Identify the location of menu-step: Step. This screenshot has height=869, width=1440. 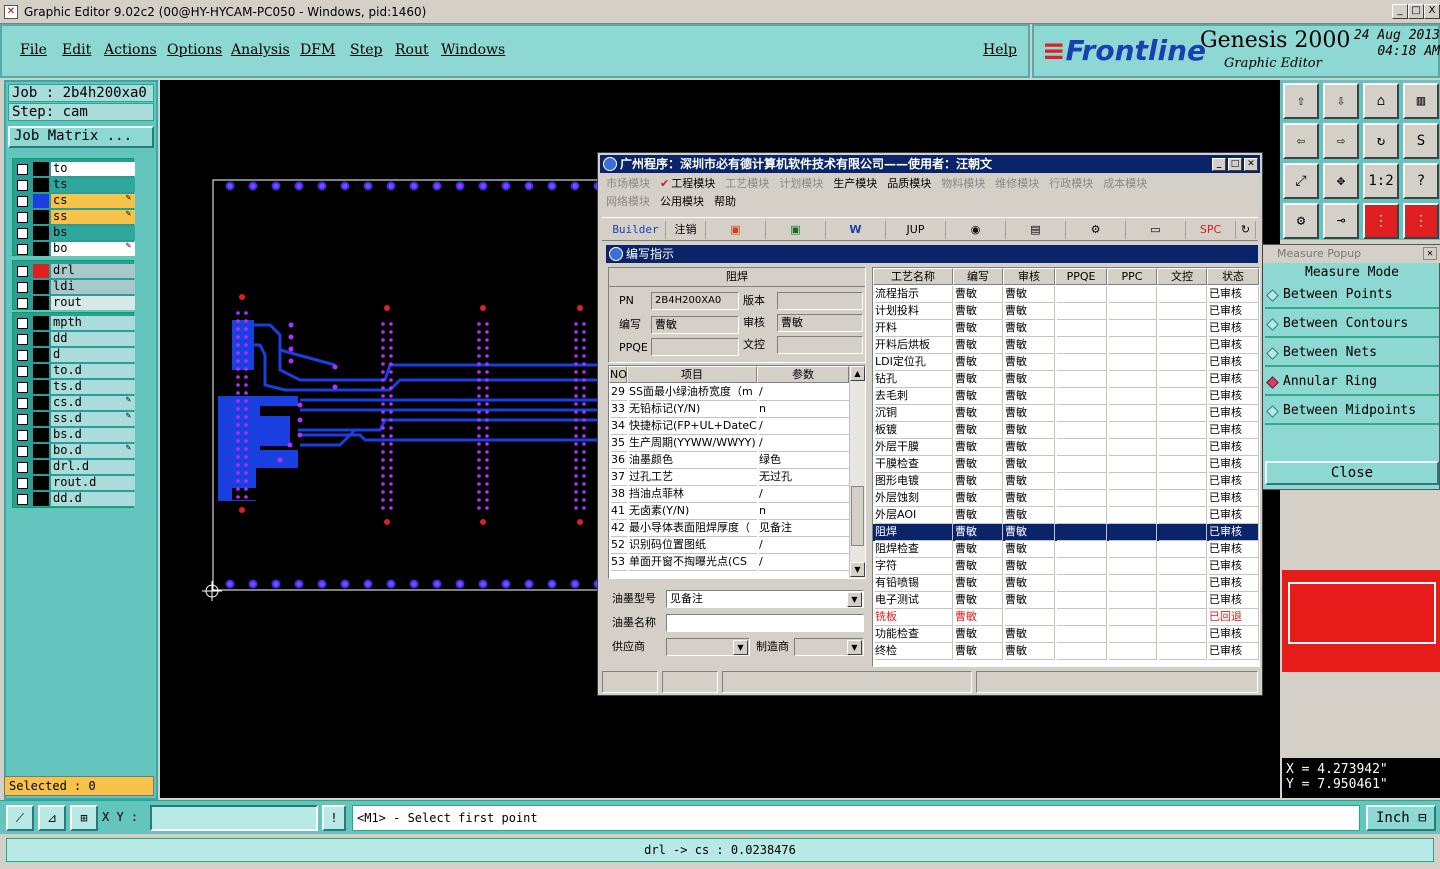
(366, 50).